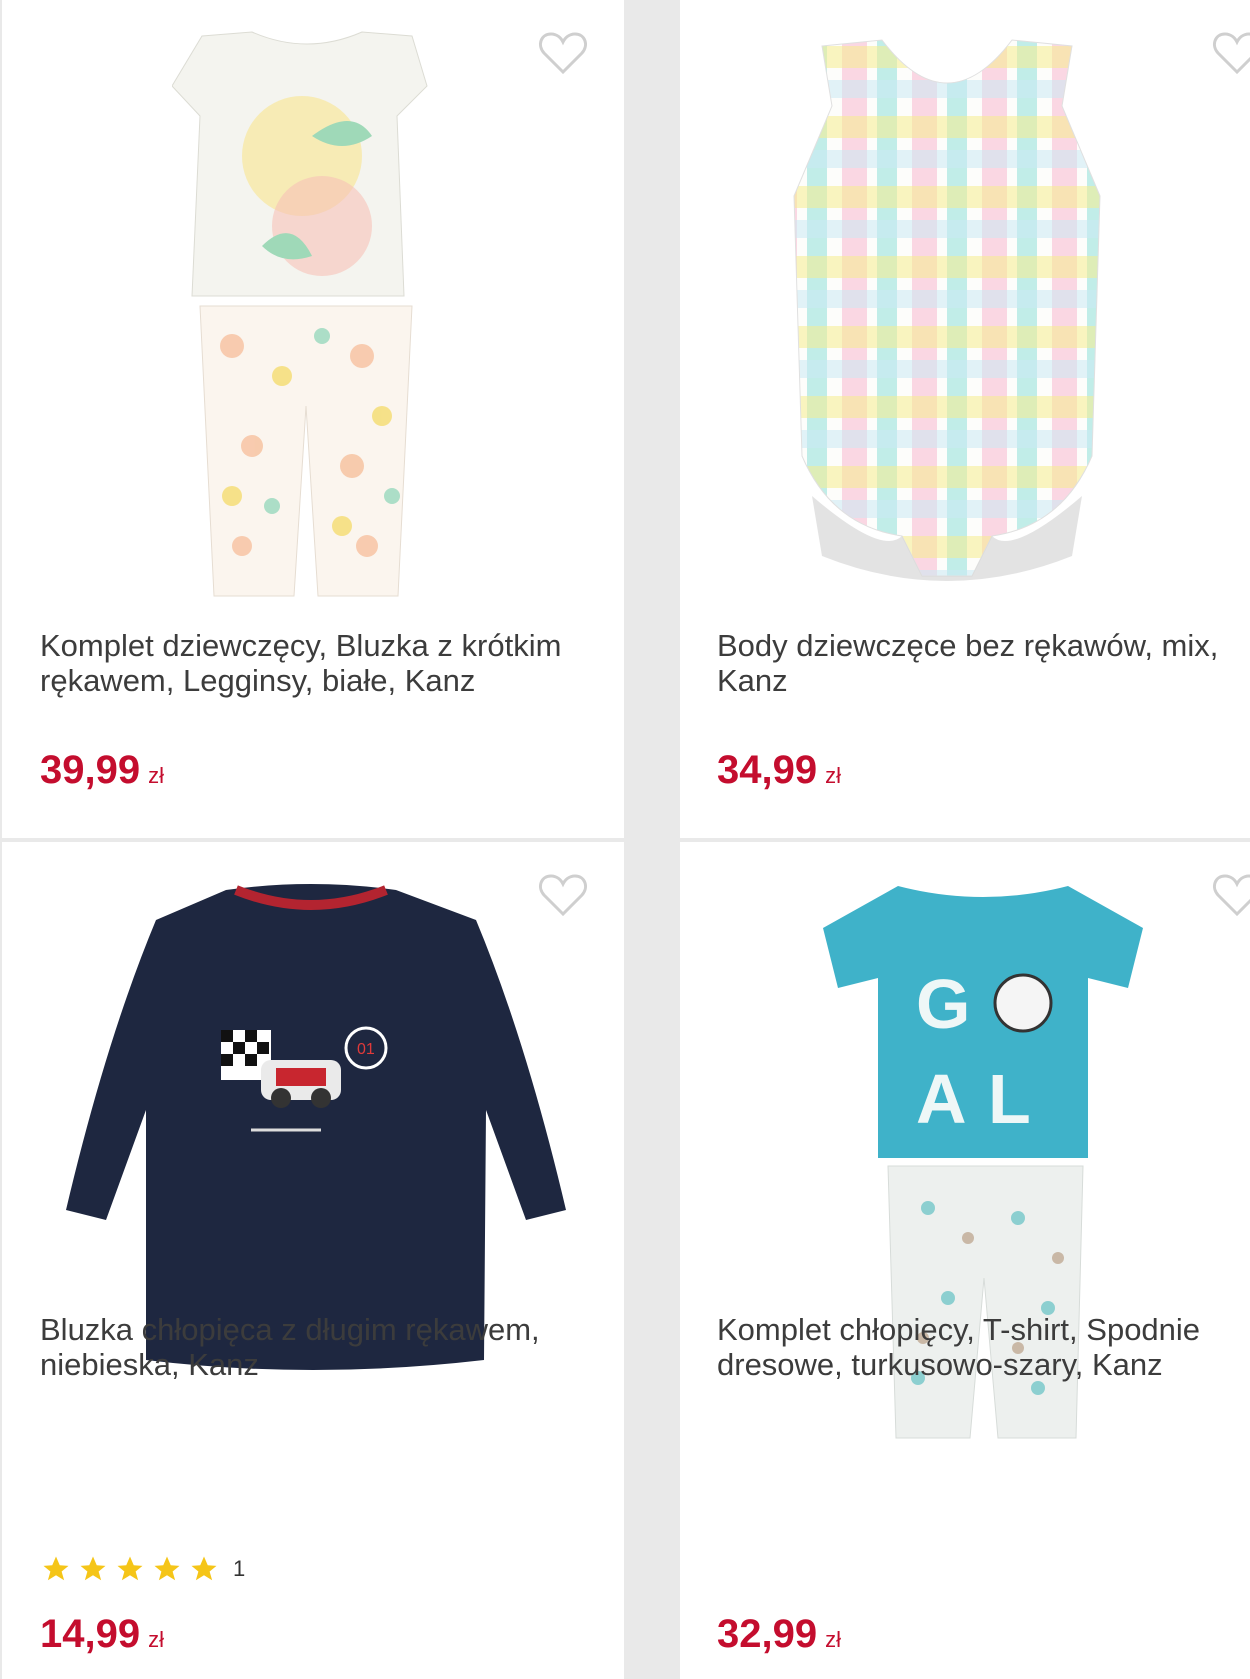 The height and width of the screenshot is (1679, 1250). I want to click on product-price: 14,99 zł, so click(102, 1634).